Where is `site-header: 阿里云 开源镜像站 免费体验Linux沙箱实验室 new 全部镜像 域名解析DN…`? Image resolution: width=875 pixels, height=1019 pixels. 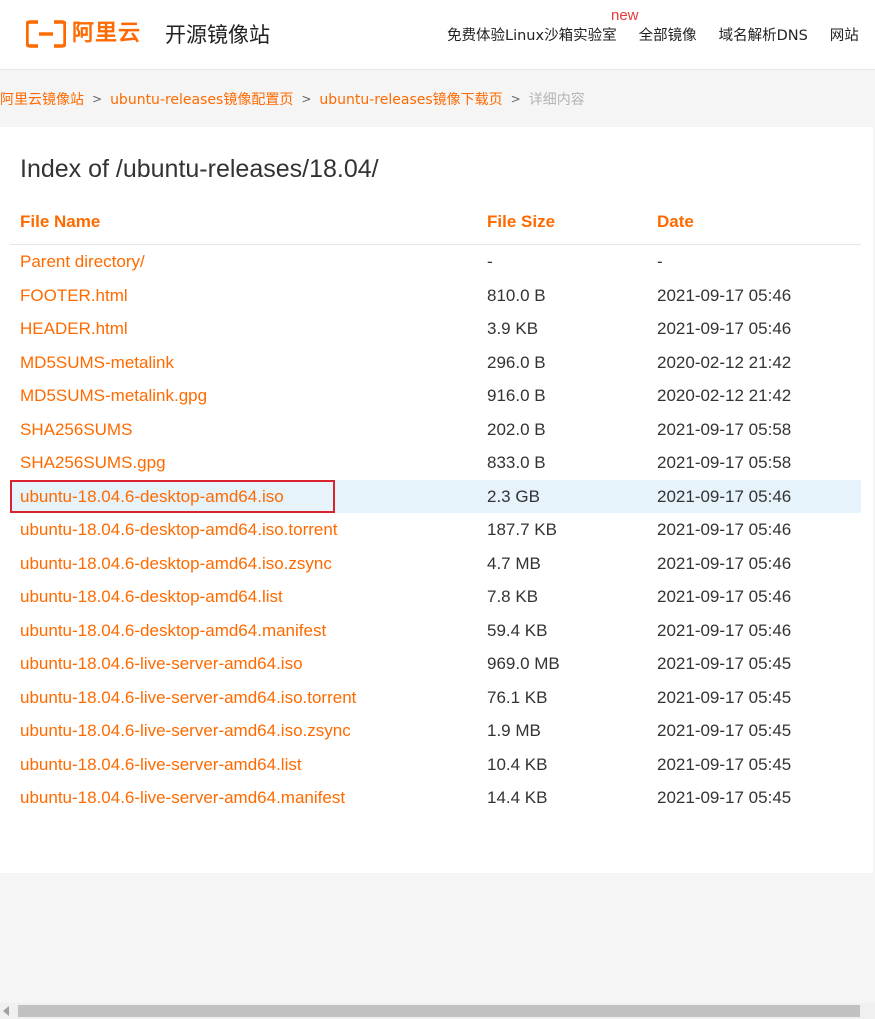 site-header: 阿里云 开源镜像站 免费体验Linux沙箱实验室 new 全部镜像 域名解析DN… is located at coordinates (437, 35).